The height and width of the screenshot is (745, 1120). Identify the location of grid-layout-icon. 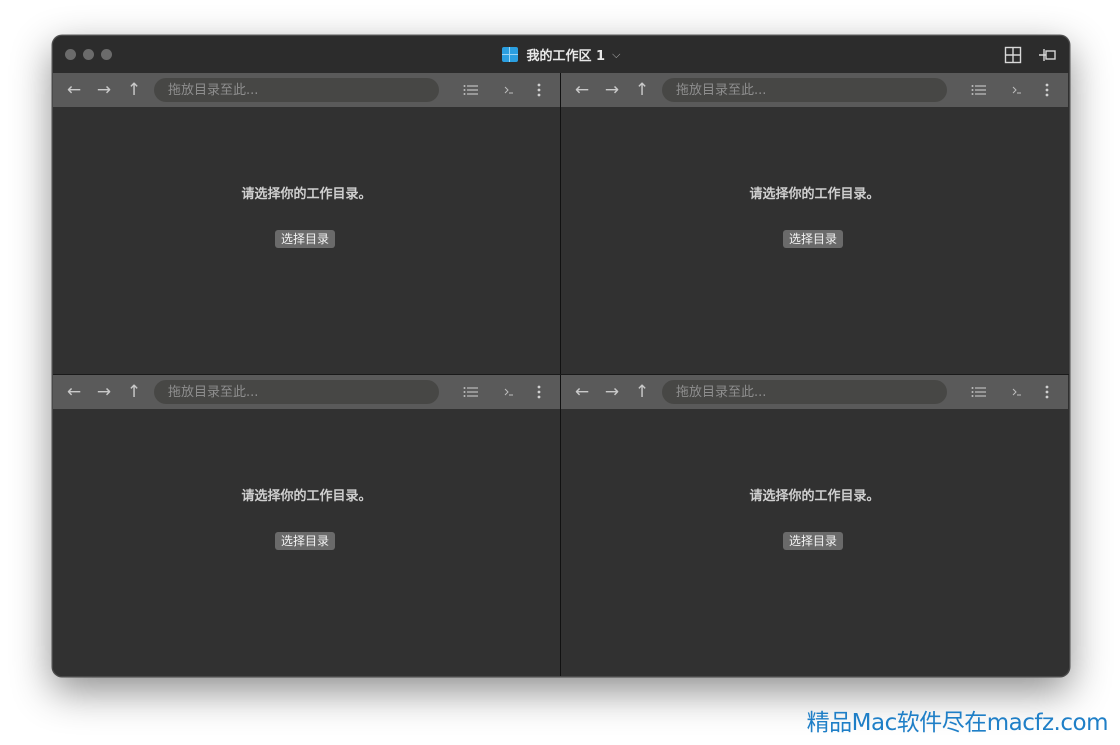
(1013, 55).